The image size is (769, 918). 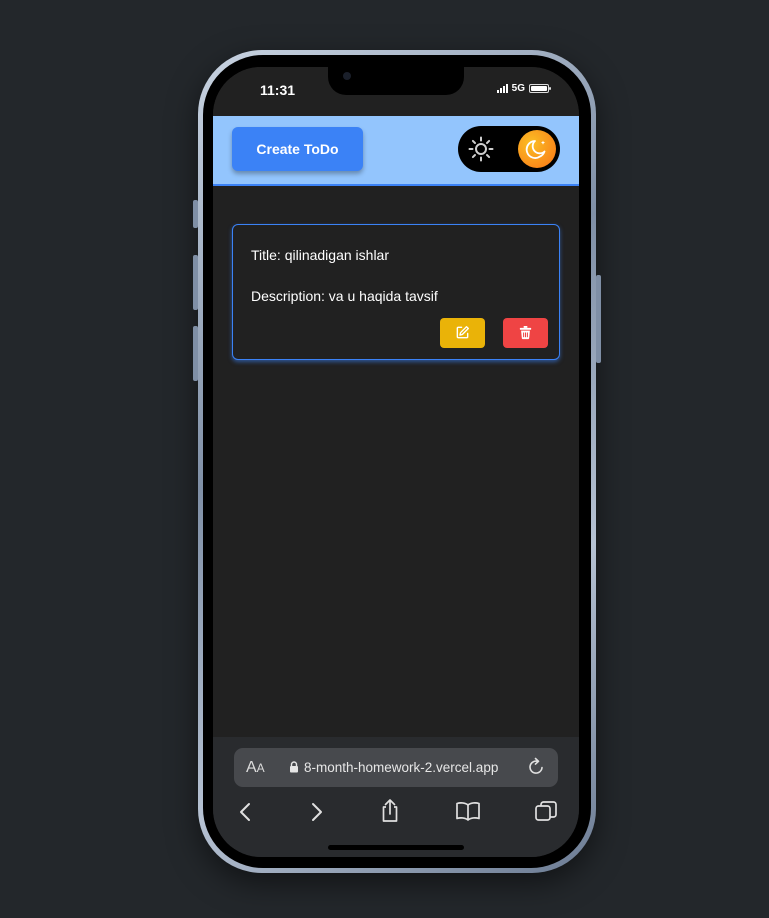 I want to click on address-bar: AA 8-month-homework-2.vercel.app, so click(x=396, y=767).